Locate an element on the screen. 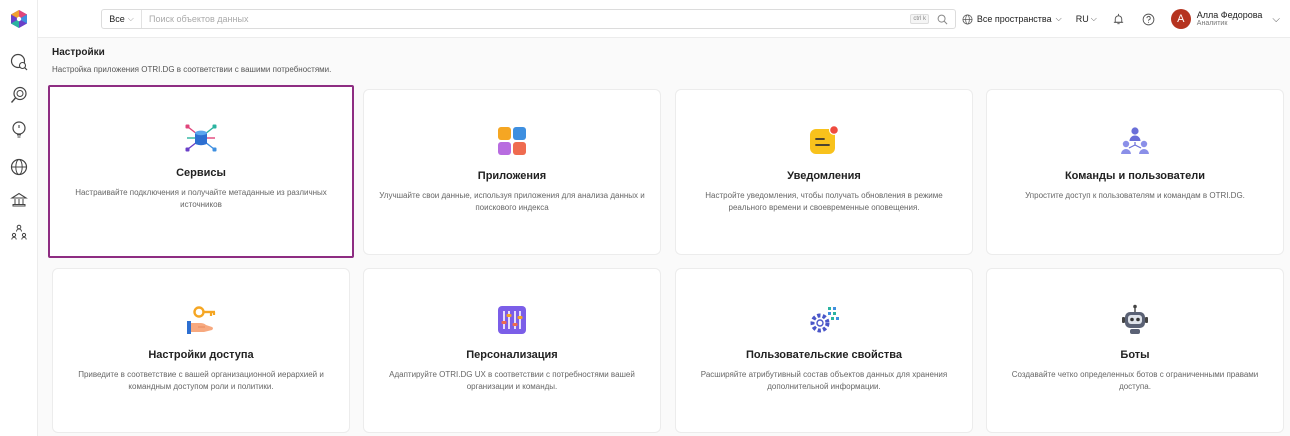  access-key-icon is located at coordinates (201, 320).